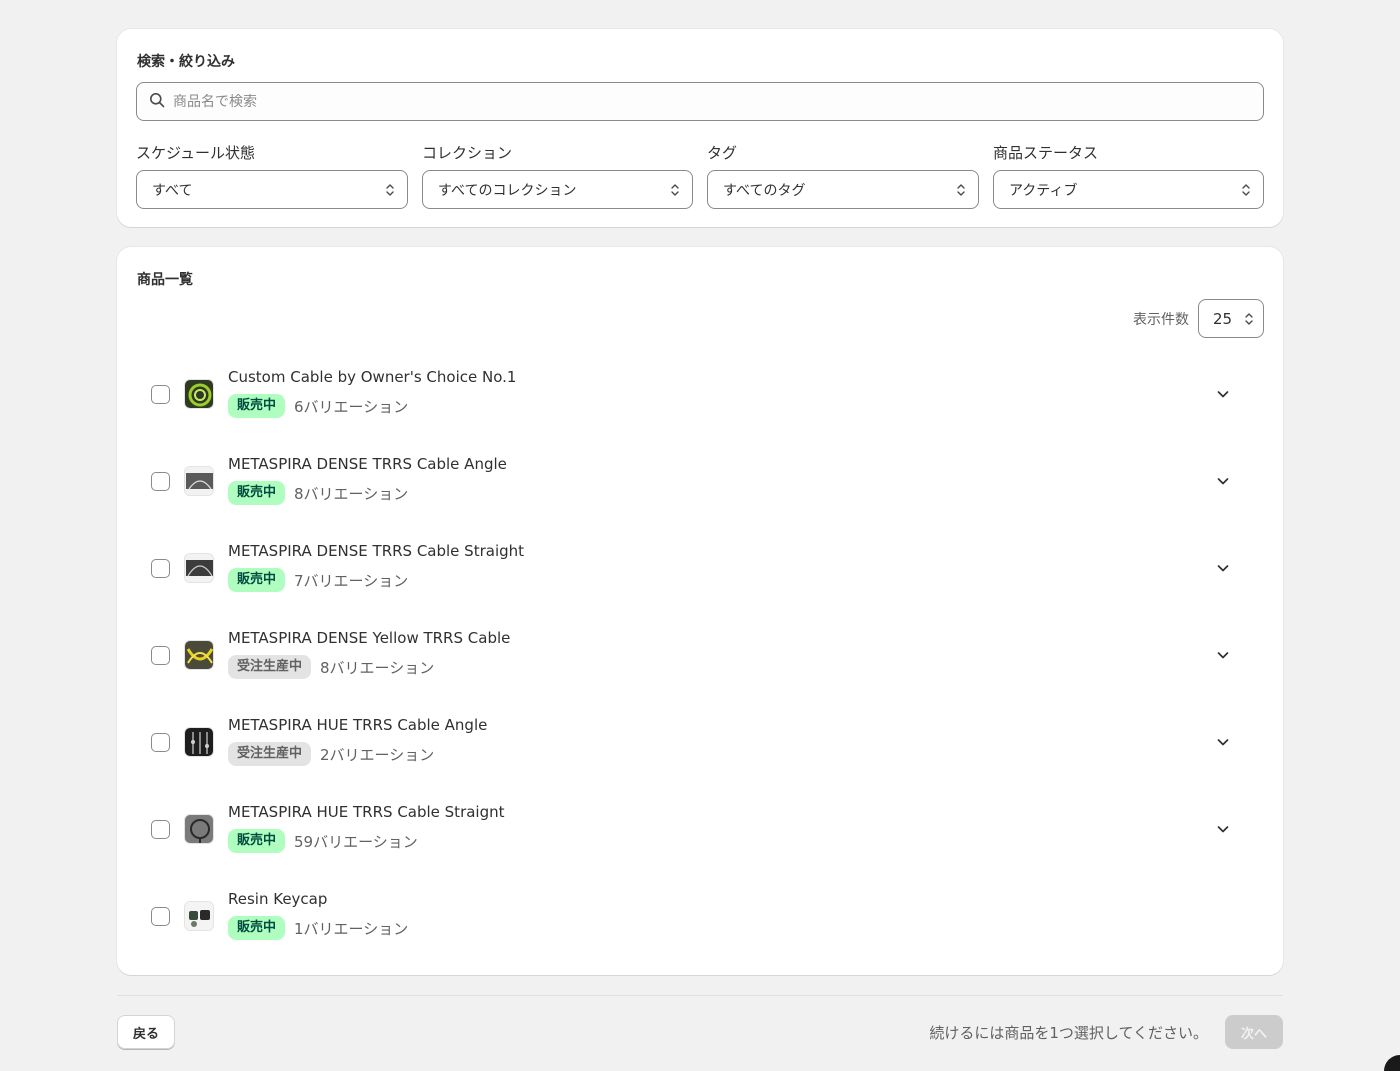 The height and width of the screenshot is (1071, 1400). I want to click on product-meta: 販売中 7バリエーション, so click(318, 580).